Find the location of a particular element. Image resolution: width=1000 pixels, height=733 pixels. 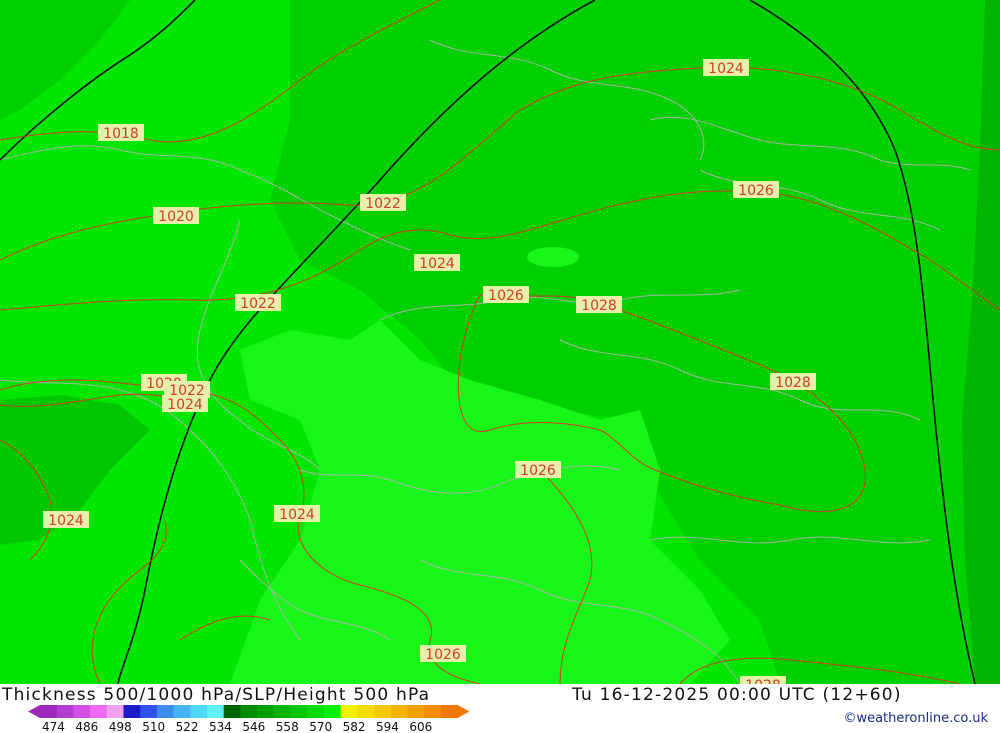

svg-text: 1018 is located at coordinates (121, 134).